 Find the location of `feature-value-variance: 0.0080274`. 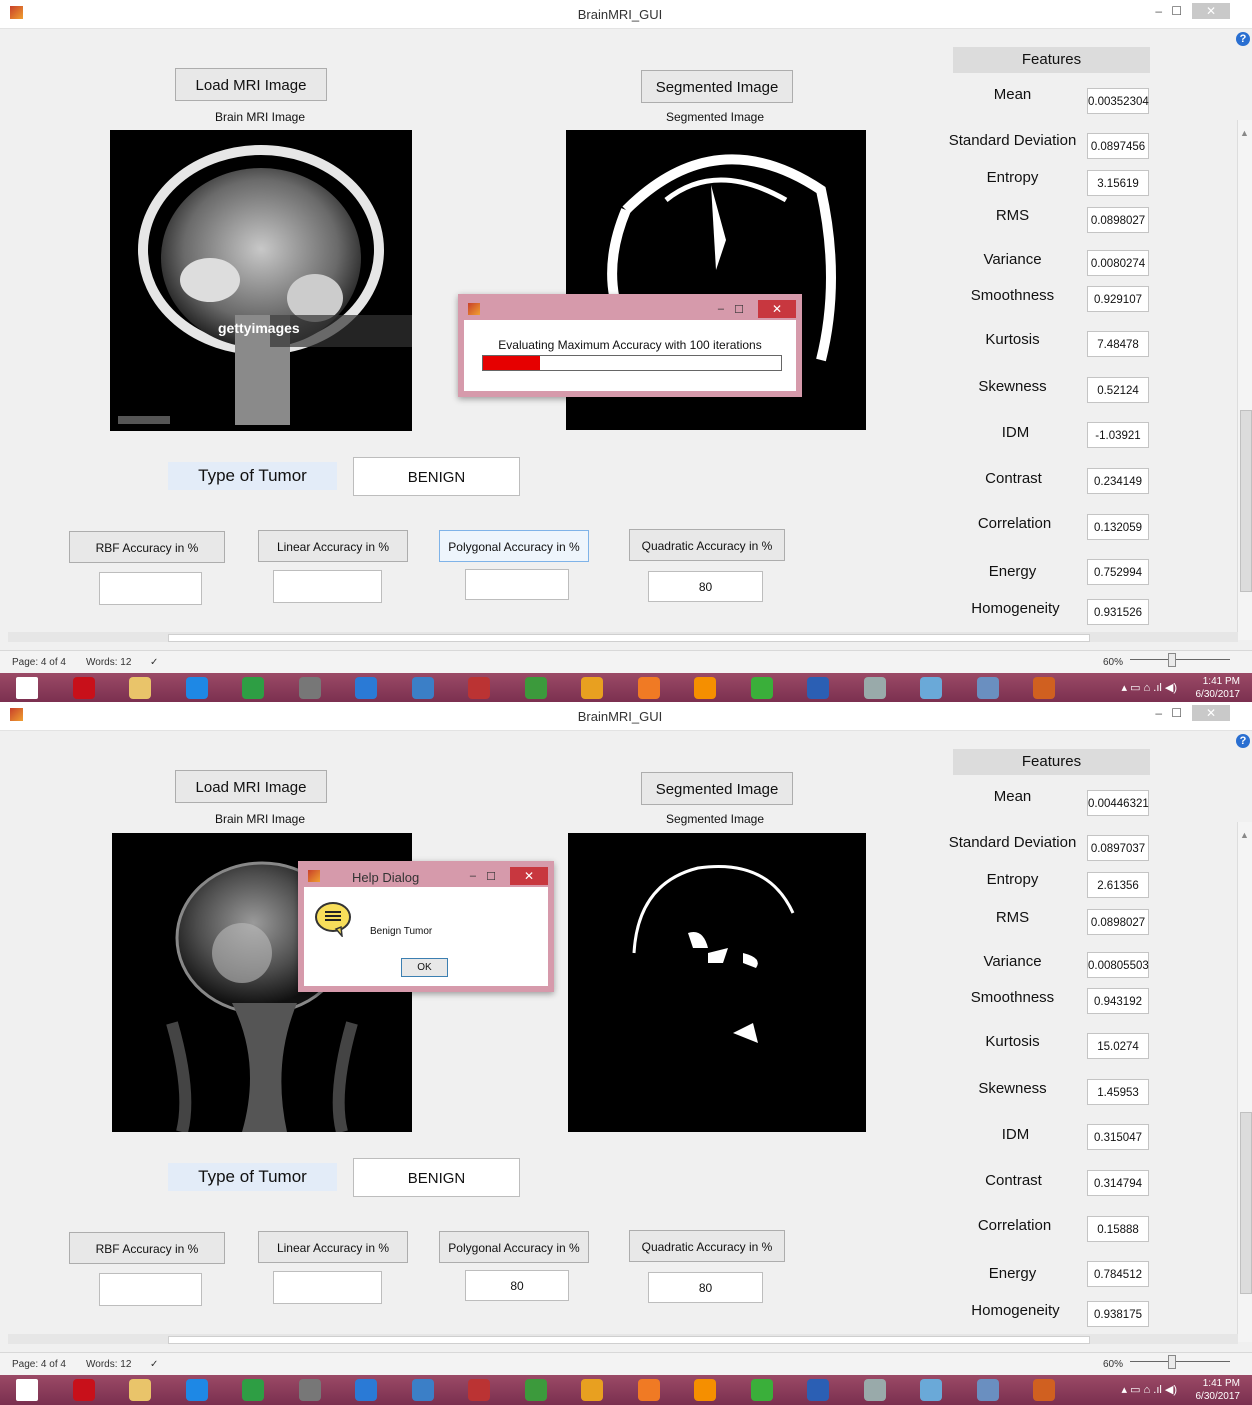

feature-value-variance: 0.0080274 is located at coordinates (1118, 263).